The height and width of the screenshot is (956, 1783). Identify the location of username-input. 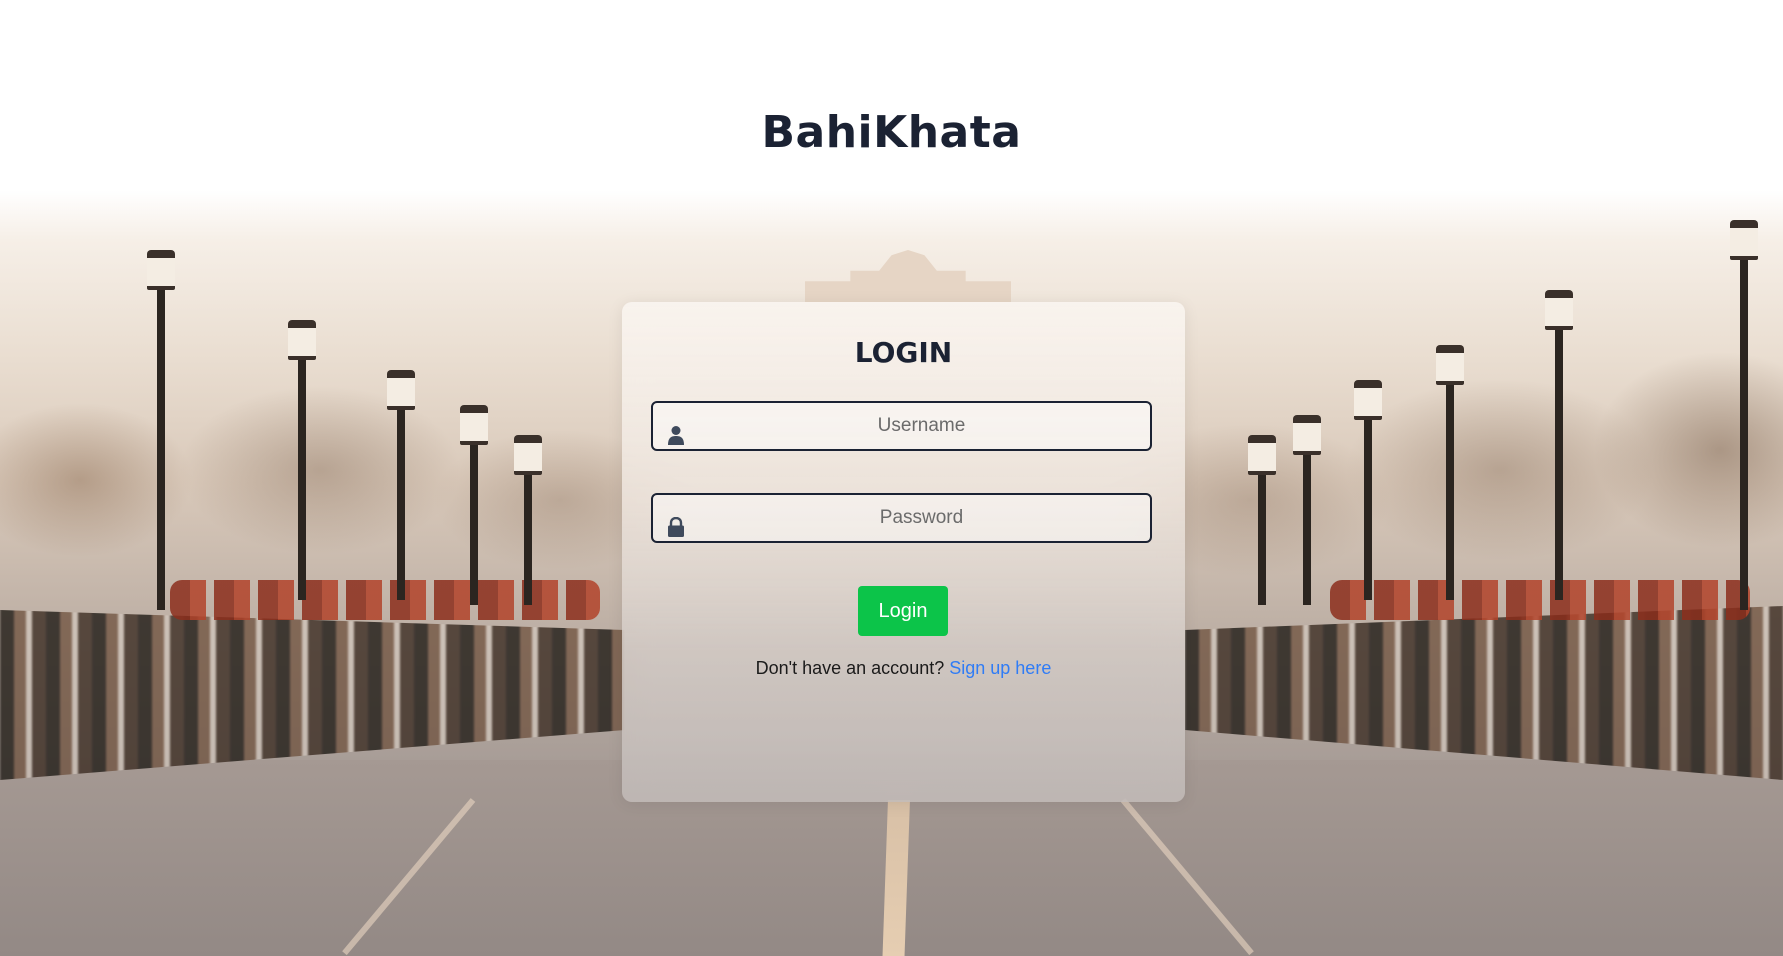
(901, 426).